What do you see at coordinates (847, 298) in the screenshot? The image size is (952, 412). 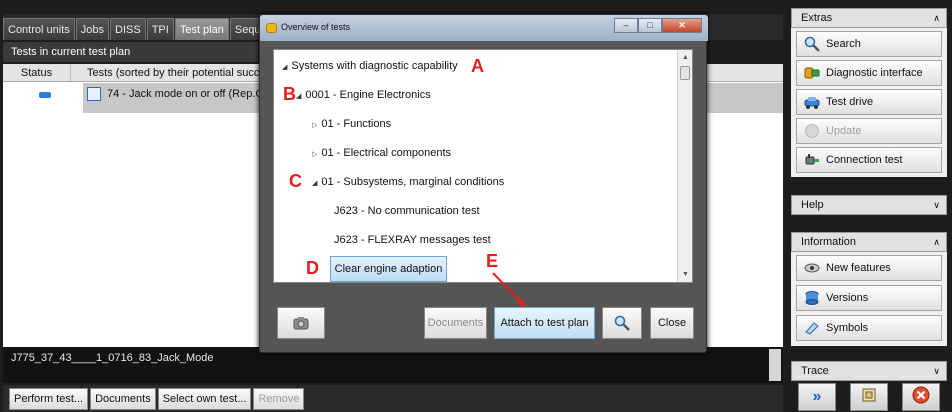 I see `versions-label: Versions` at bounding box center [847, 298].